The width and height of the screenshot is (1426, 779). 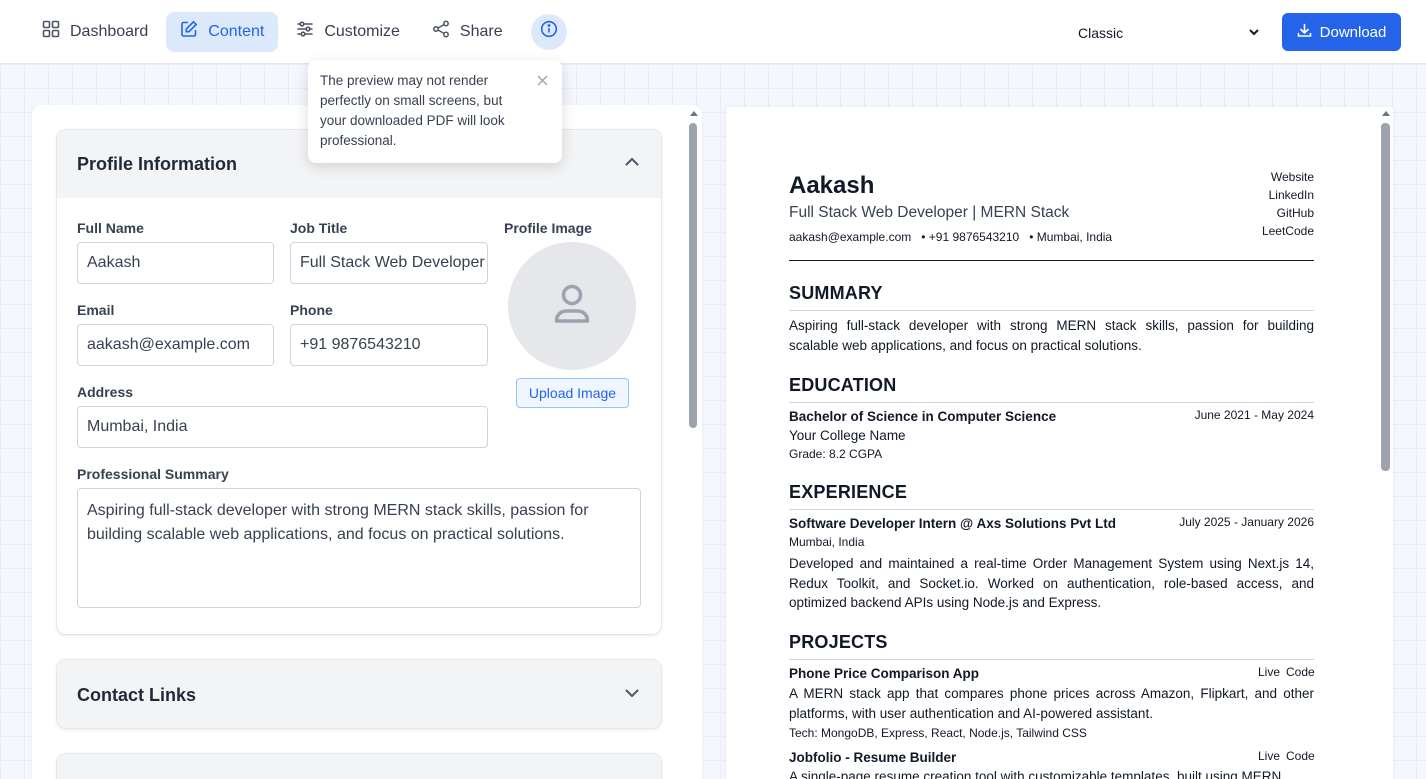 I want to click on edit-icon, so click(x=189, y=31).